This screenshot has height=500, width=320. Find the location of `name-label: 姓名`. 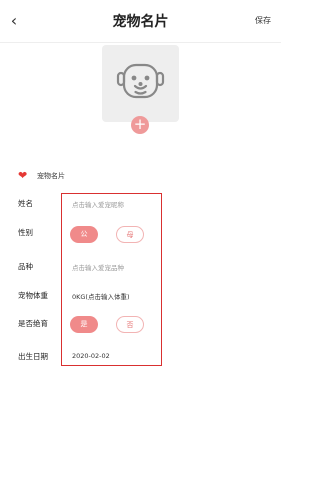

name-label: 姓名 is located at coordinates (25, 203).